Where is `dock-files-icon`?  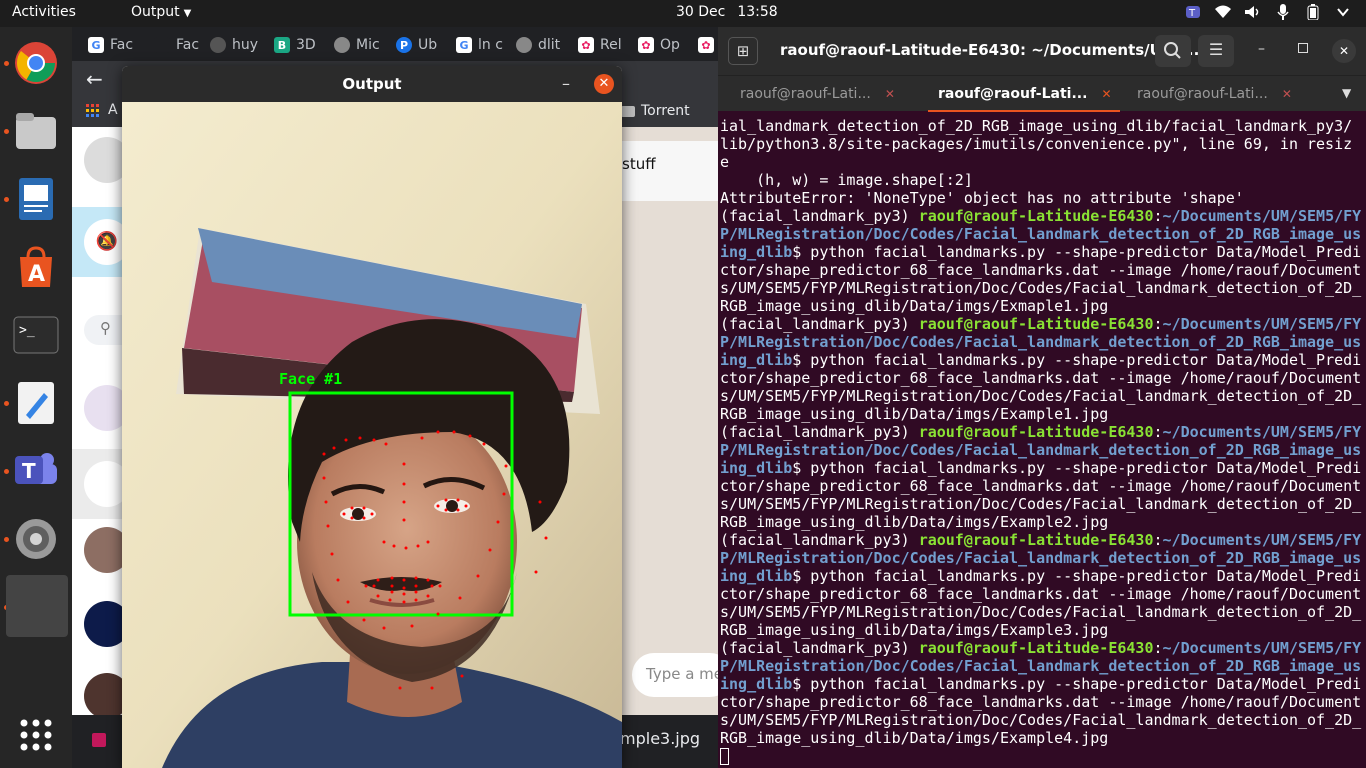
dock-files-icon is located at coordinates (36, 131).